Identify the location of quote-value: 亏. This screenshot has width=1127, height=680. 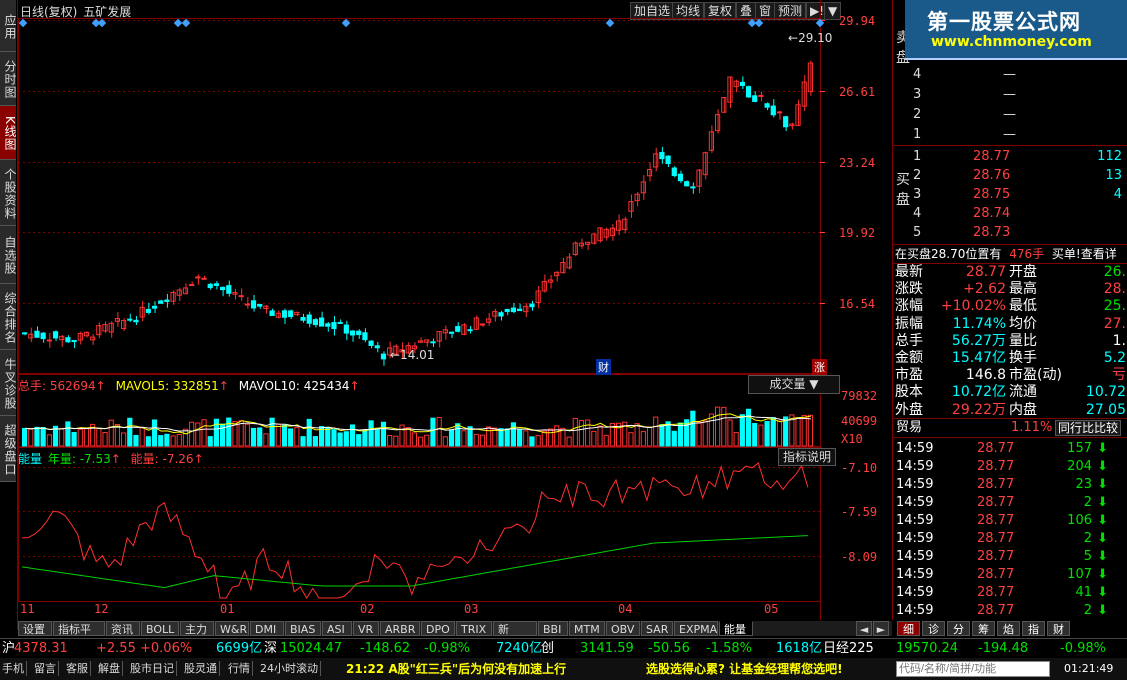
(1119, 375).